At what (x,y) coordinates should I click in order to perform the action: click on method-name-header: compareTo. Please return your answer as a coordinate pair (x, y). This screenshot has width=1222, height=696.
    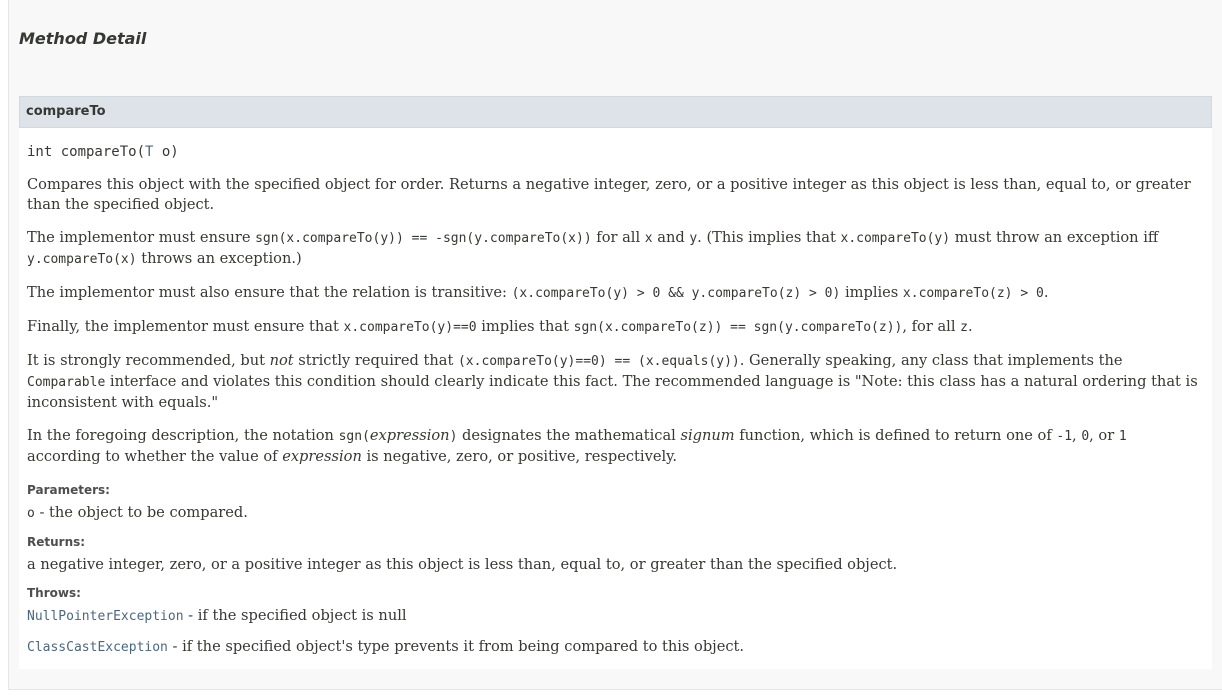
    Looking at the image, I should click on (615, 112).